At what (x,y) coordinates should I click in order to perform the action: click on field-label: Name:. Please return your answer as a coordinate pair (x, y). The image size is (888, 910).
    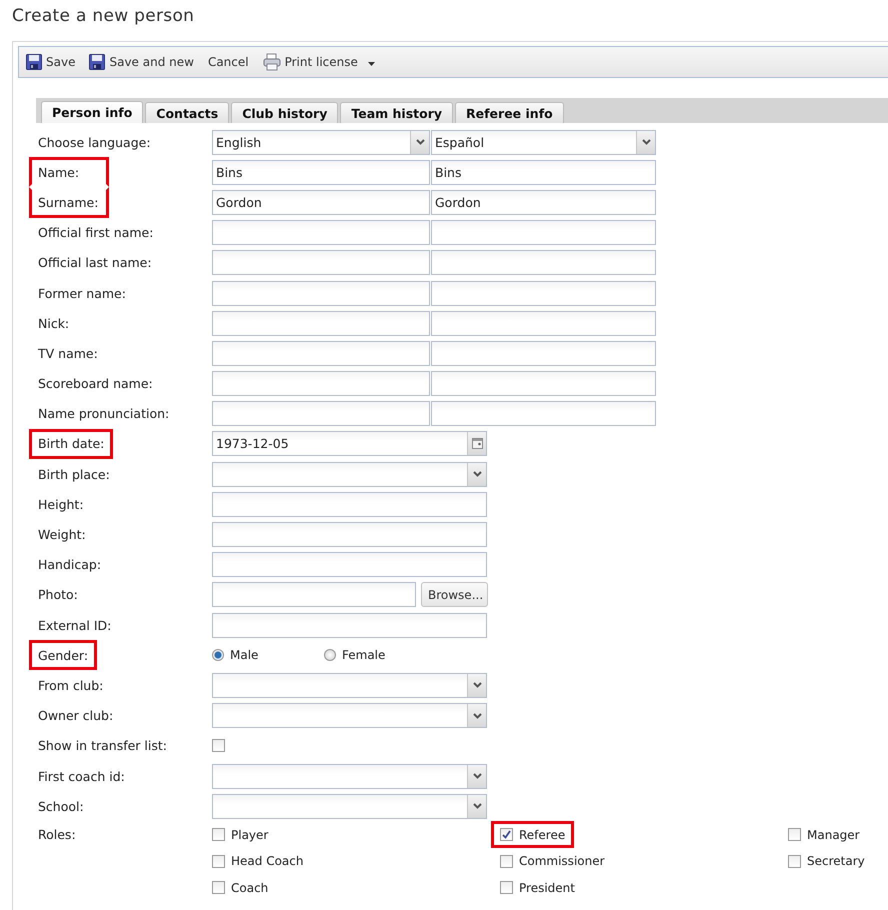
    Looking at the image, I should click on (59, 172).